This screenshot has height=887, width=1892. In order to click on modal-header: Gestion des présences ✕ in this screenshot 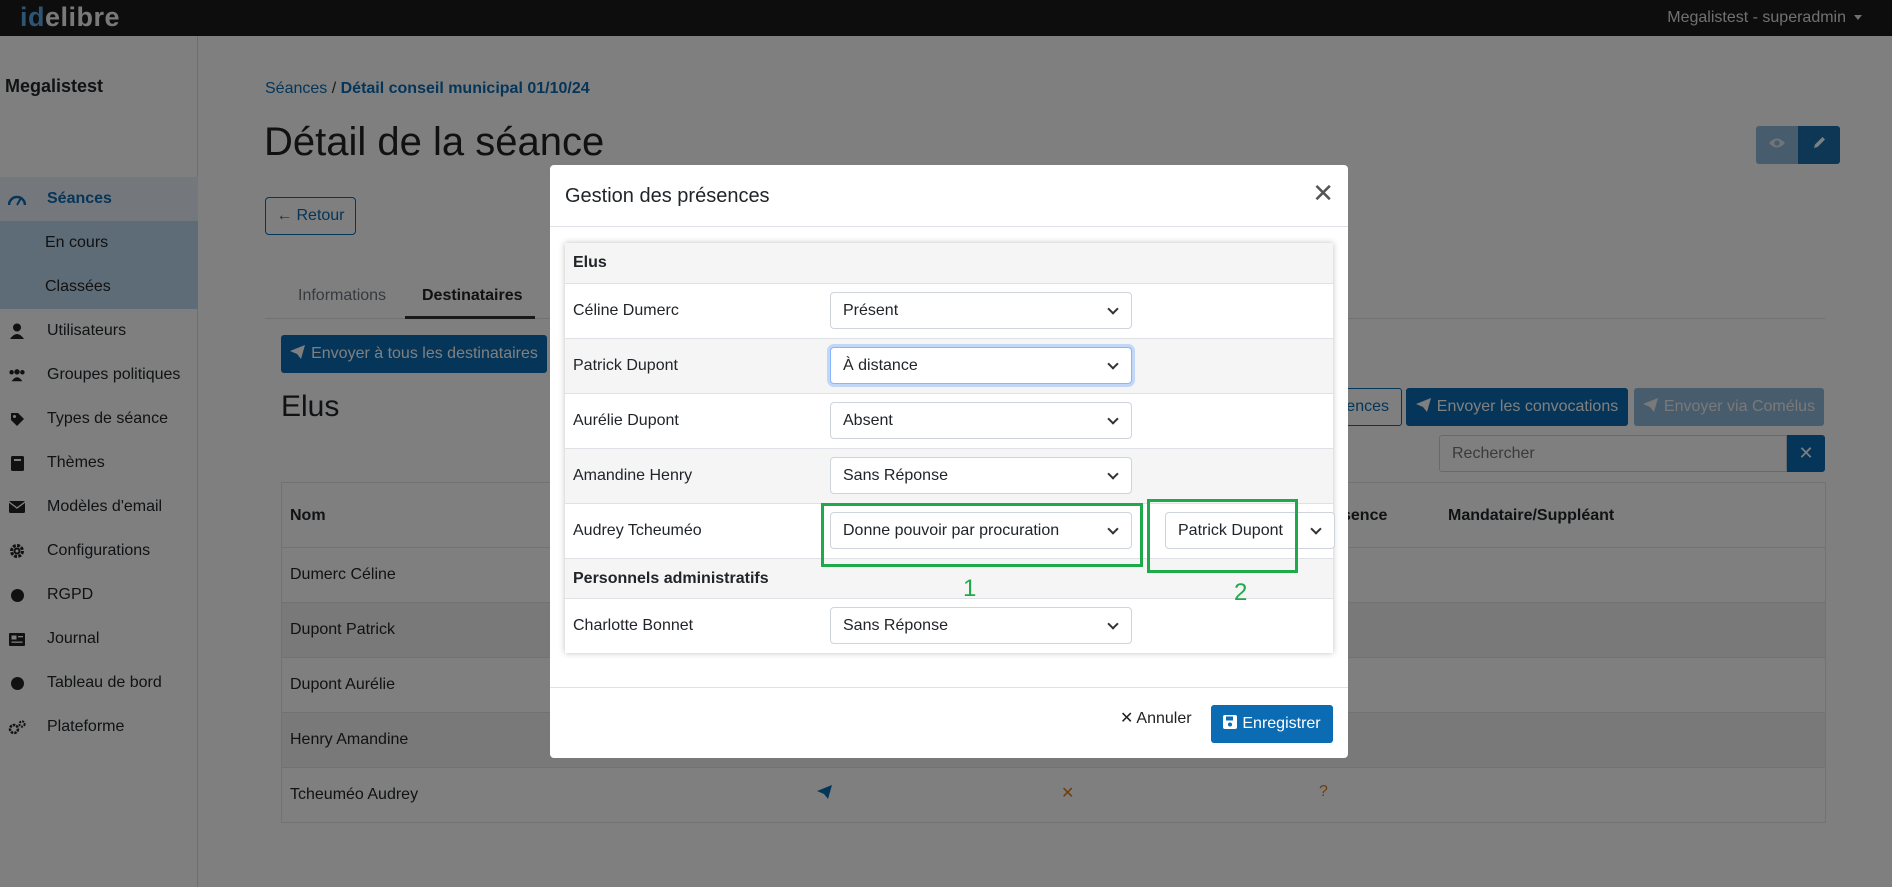, I will do `click(949, 196)`.